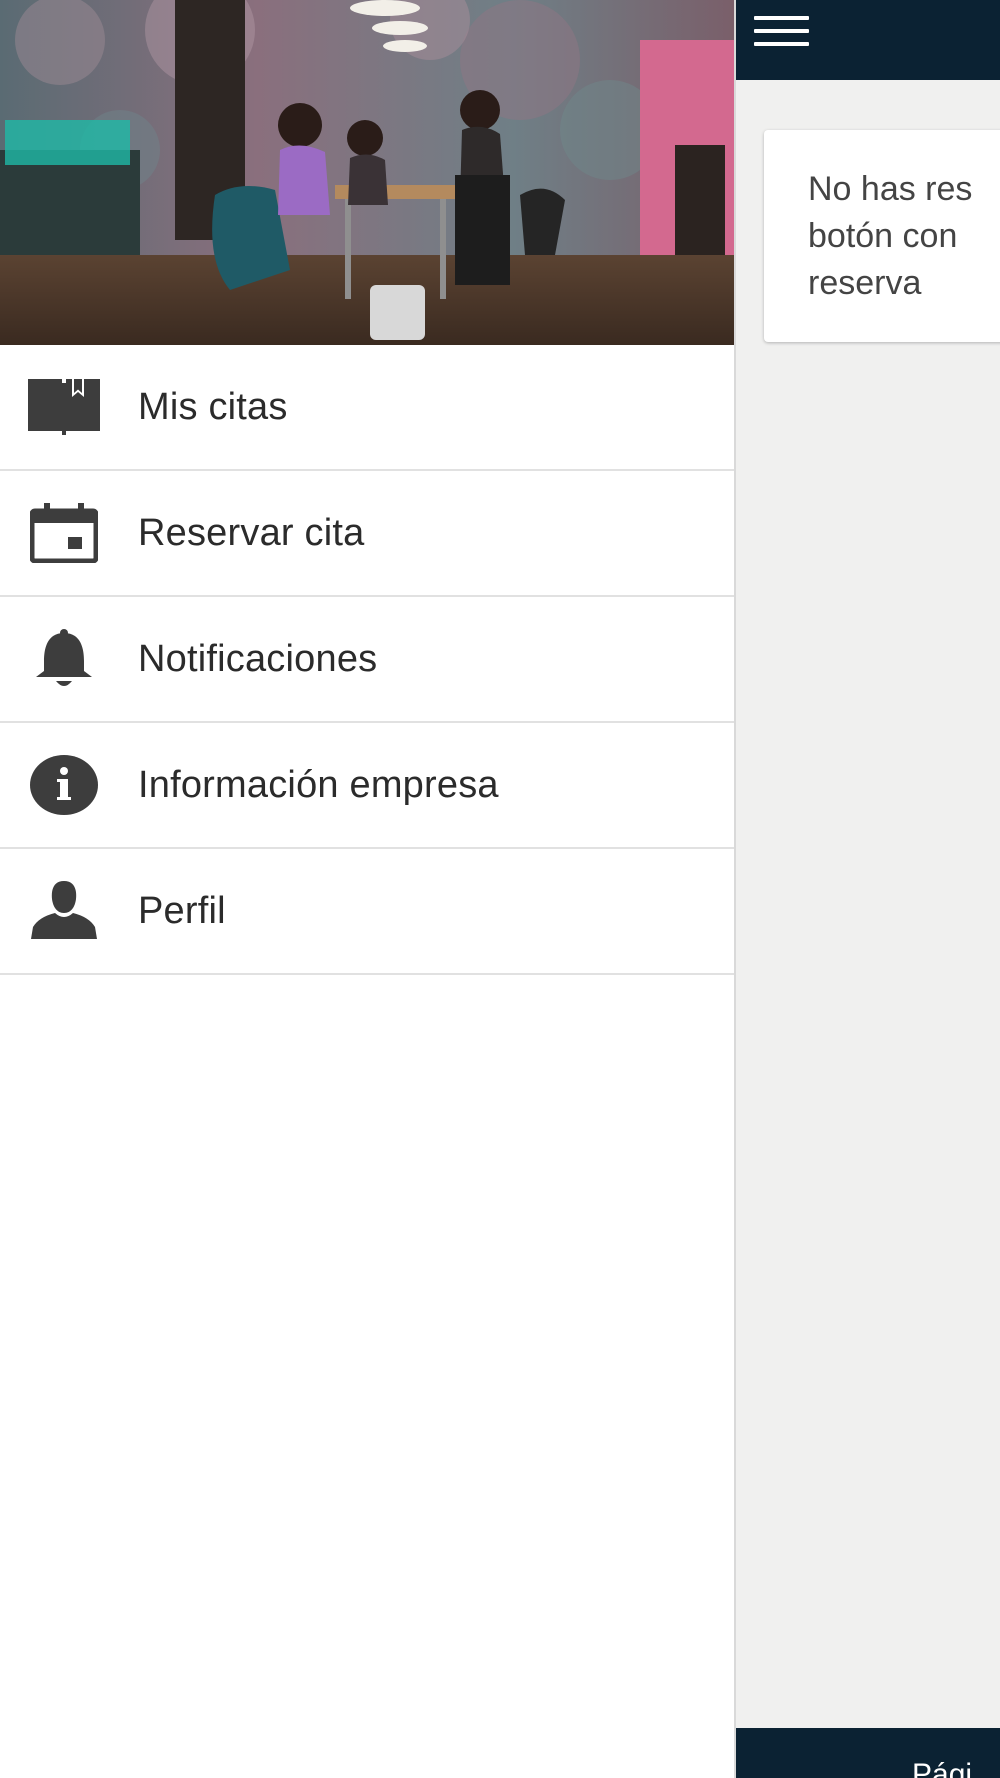 The height and width of the screenshot is (1778, 1000). What do you see at coordinates (784, 31) in the screenshot?
I see `hamburger-menu-icon` at bounding box center [784, 31].